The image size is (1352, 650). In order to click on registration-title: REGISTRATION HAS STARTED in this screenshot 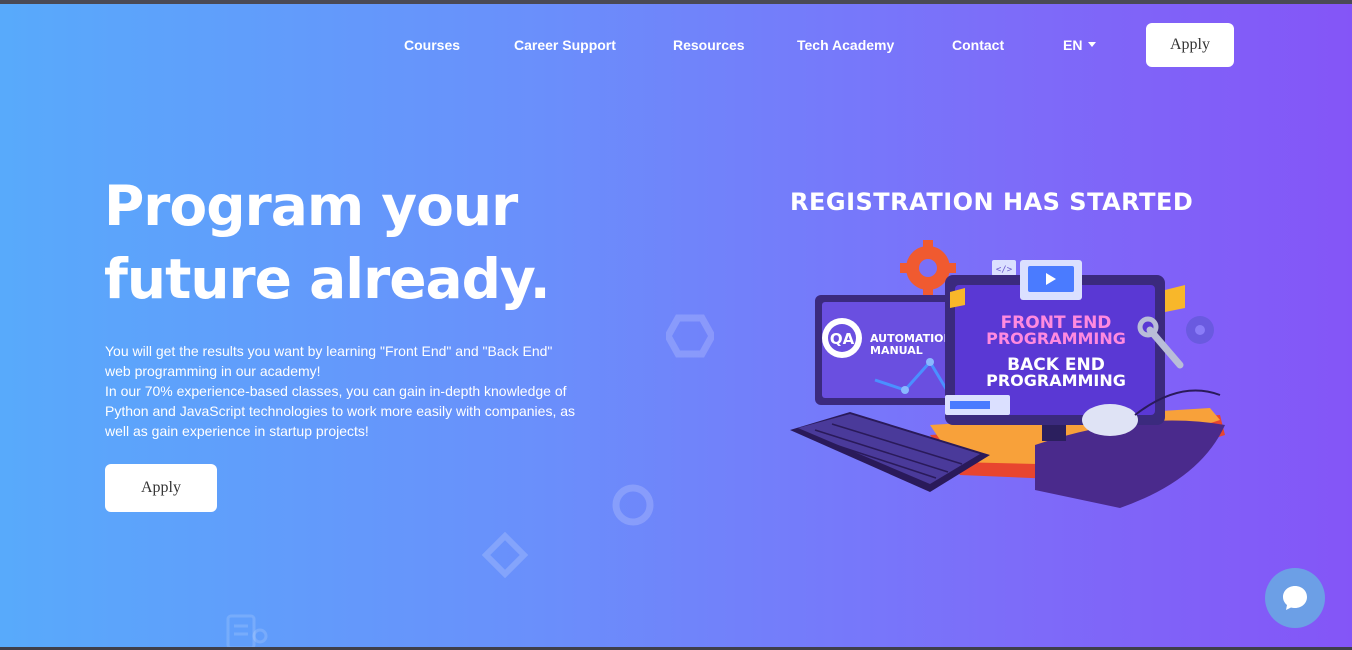, I will do `click(992, 202)`.